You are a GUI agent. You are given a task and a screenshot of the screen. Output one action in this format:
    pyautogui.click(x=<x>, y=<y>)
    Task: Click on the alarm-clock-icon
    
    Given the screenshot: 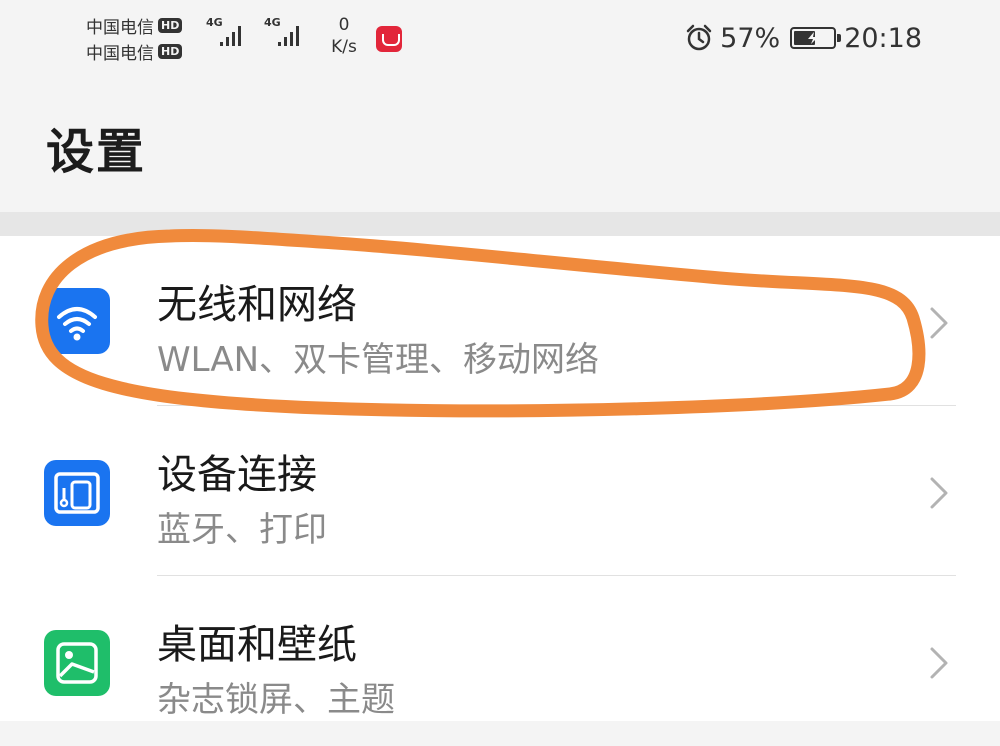 What is the action you would take?
    pyautogui.click(x=699, y=37)
    